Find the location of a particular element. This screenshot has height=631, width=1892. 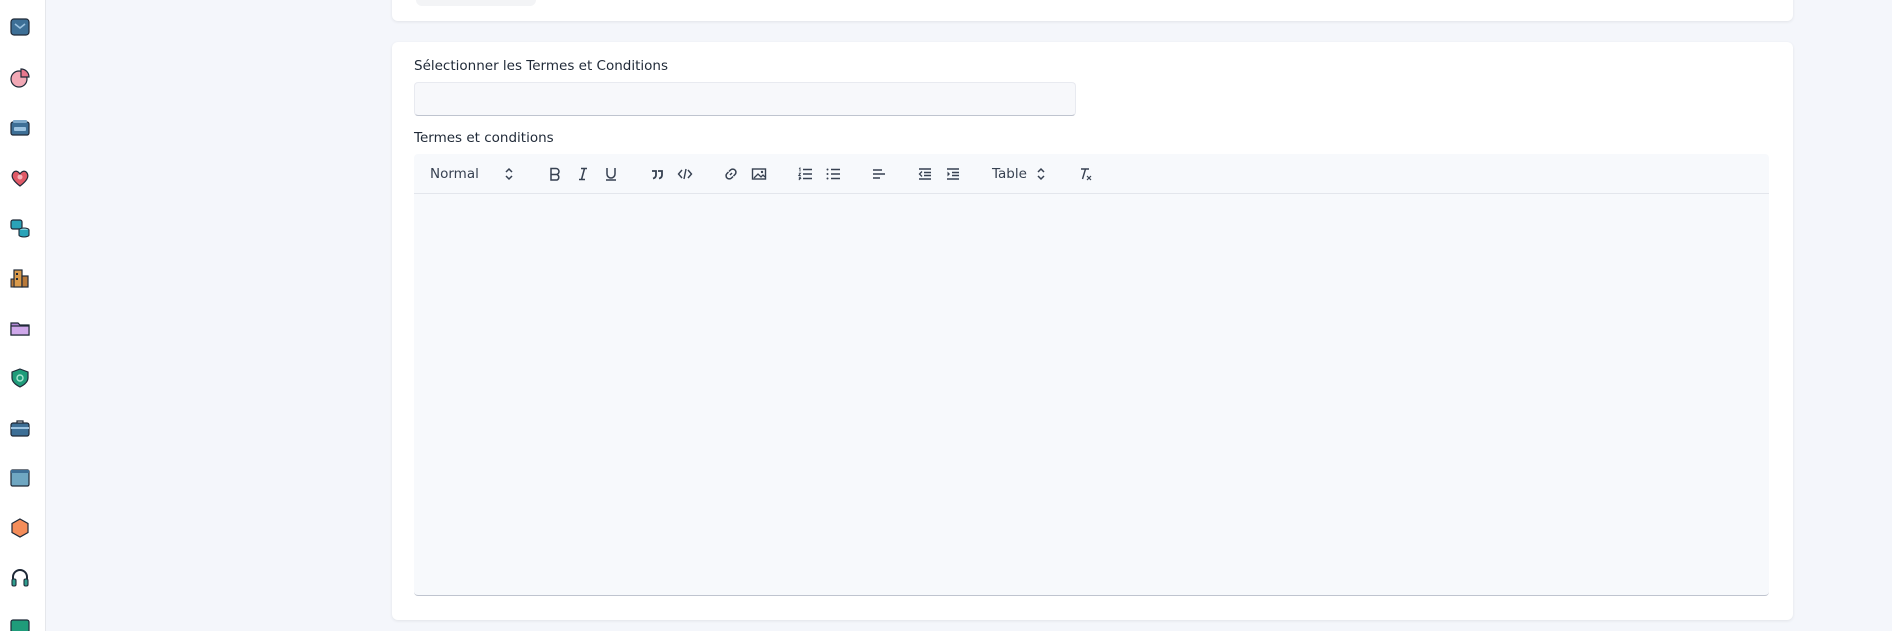

ordered-list-icon is located at coordinates (804, 174).